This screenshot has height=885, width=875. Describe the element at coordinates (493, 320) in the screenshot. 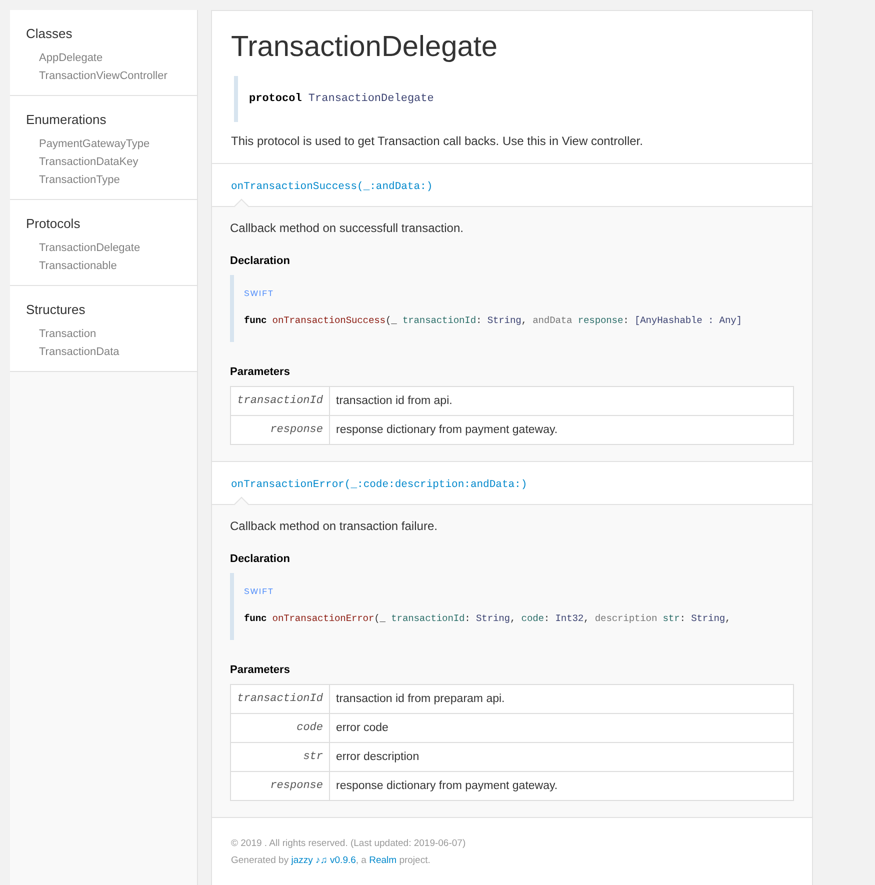

I see `code-line: func onTransactionSuccess(_ transactionId: String, andData response: [AnyHashable : Any]` at that location.